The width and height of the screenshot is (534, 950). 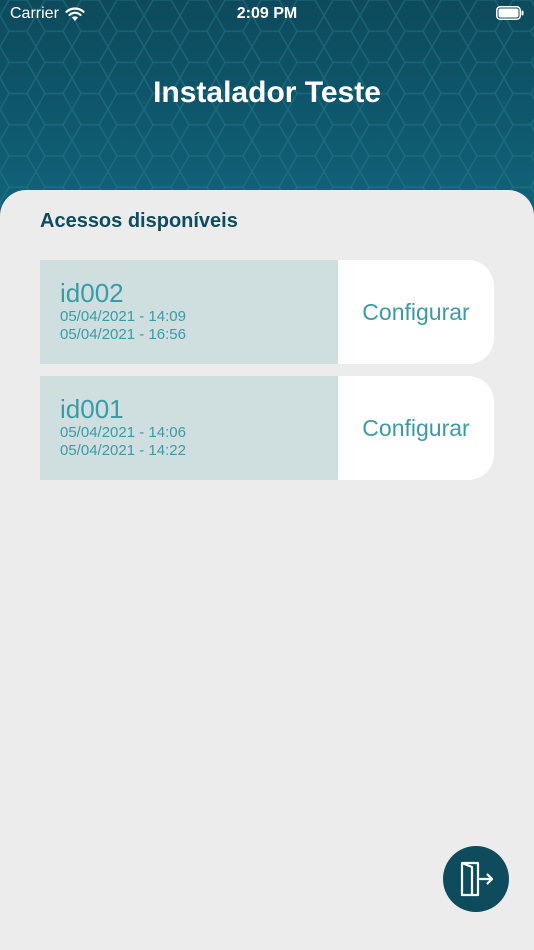 I want to click on access-end-date: 05/04/2021 - 16:56, so click(x=123, y=334).